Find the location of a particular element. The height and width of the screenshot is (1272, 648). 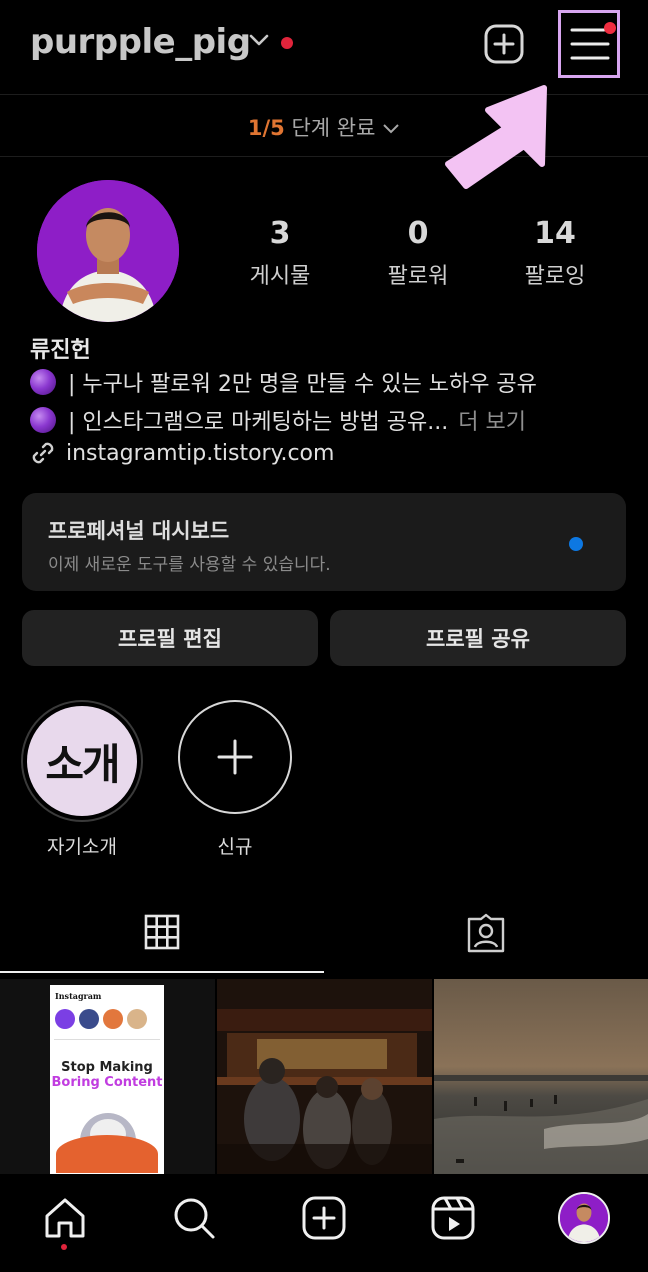

profile-link: instagramtip.tistory.com is located at coordinates (182, 453).